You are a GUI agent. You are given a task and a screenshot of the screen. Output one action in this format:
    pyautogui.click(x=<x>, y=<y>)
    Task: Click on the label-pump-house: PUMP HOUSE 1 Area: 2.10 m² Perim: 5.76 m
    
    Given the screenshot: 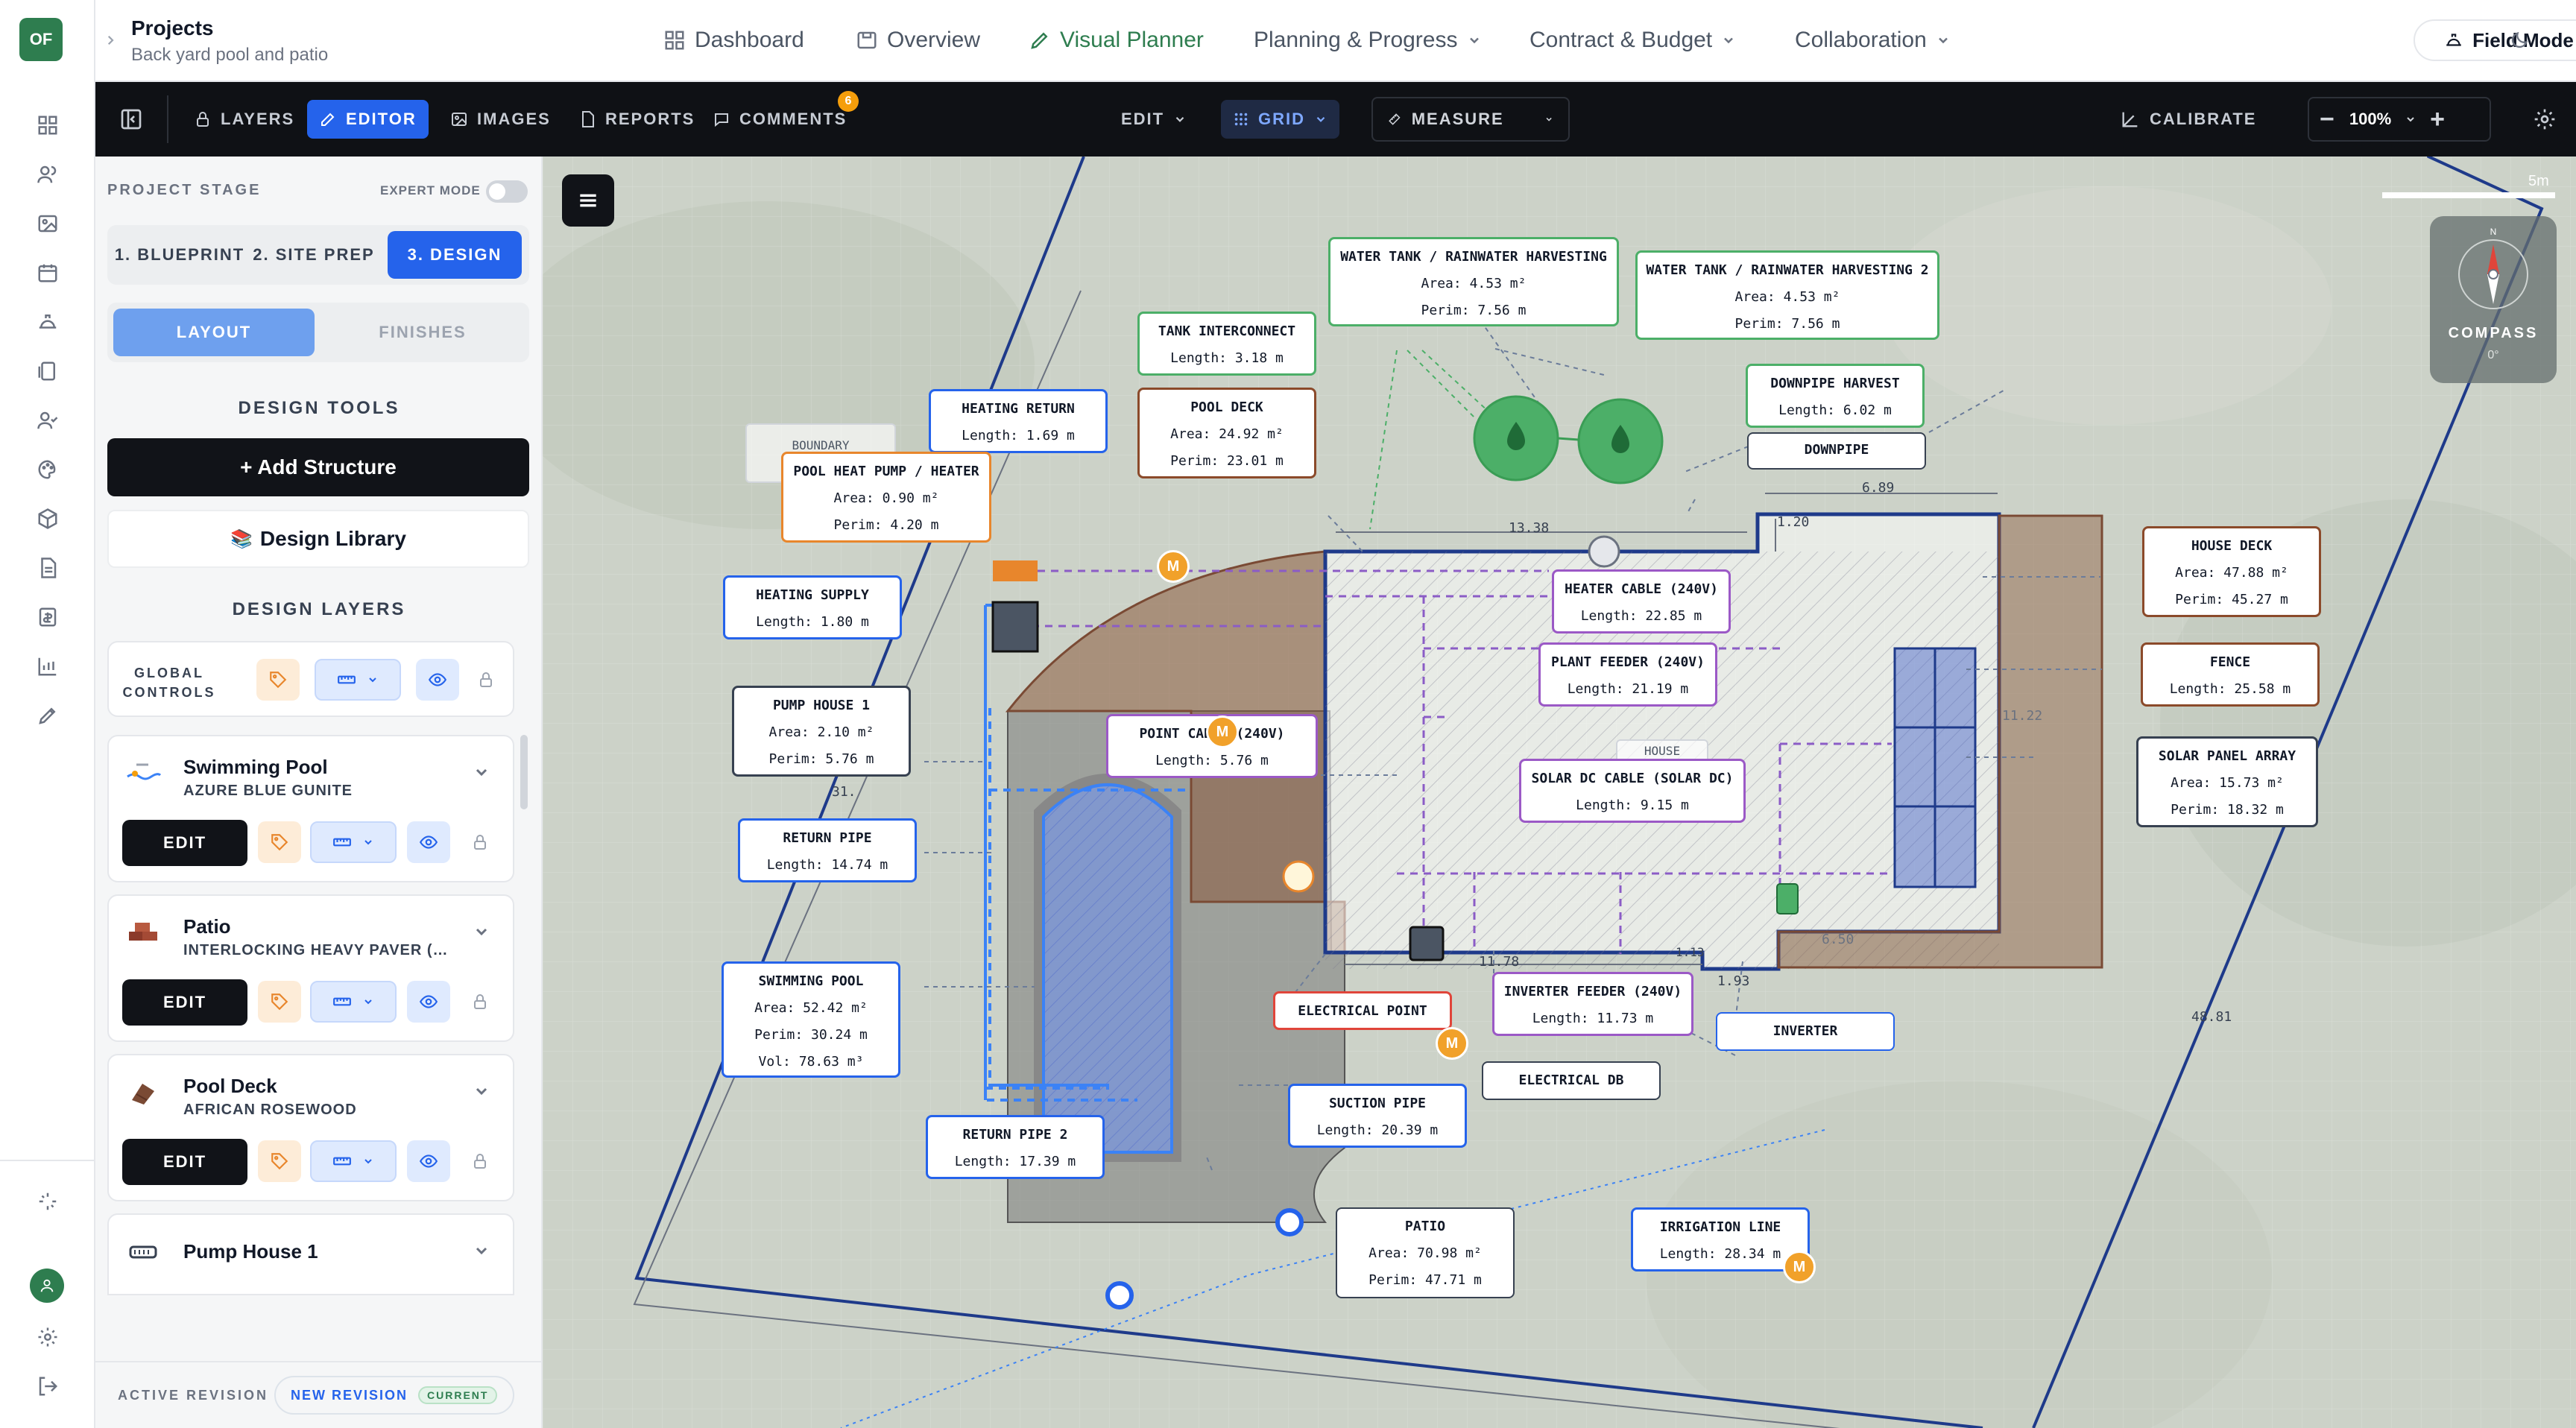 What is the action you would take?
    pyautogui.click(x=821, y=731)
    